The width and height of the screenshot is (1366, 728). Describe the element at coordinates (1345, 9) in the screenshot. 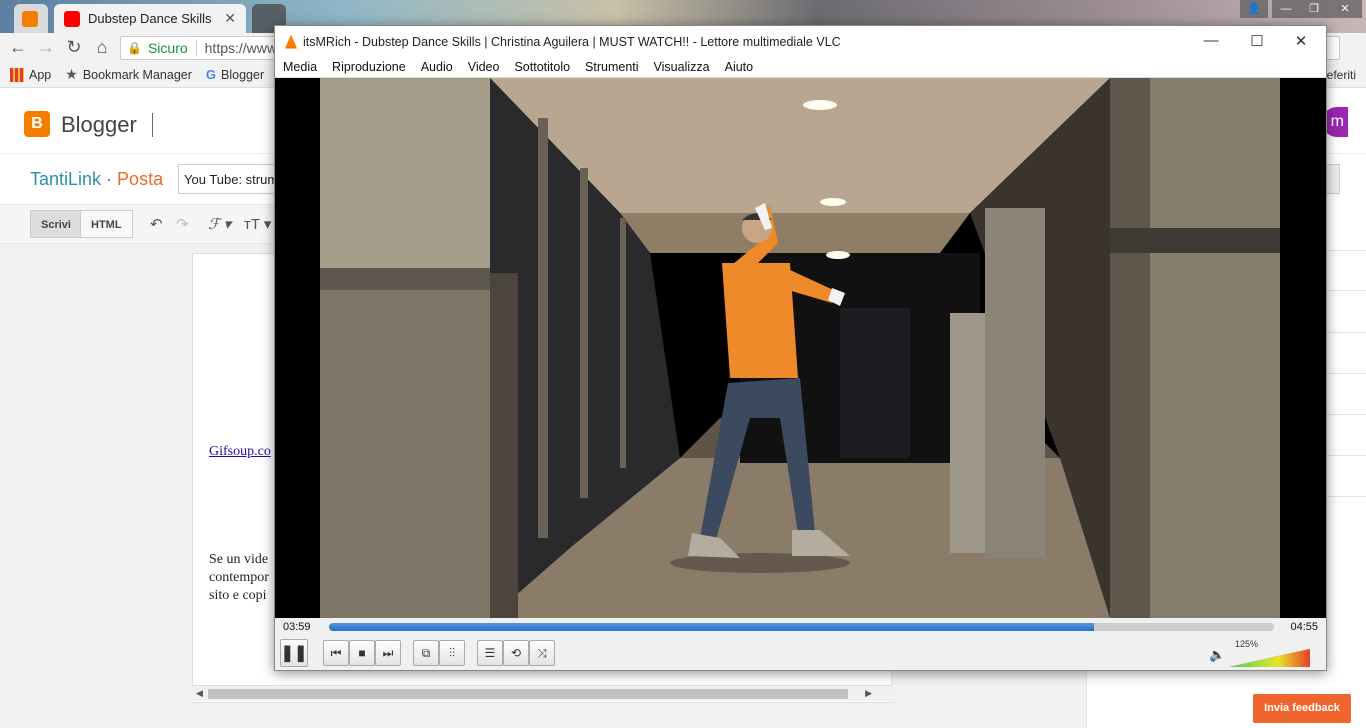

I see `close-window-icon: ✕` at that location.